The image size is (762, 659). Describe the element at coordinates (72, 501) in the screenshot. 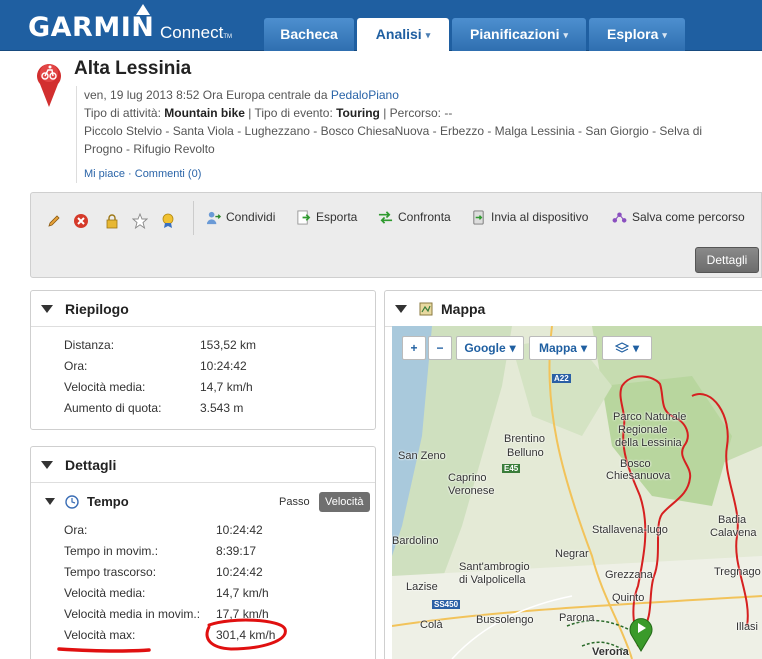

I see `clock-icon` at that location.